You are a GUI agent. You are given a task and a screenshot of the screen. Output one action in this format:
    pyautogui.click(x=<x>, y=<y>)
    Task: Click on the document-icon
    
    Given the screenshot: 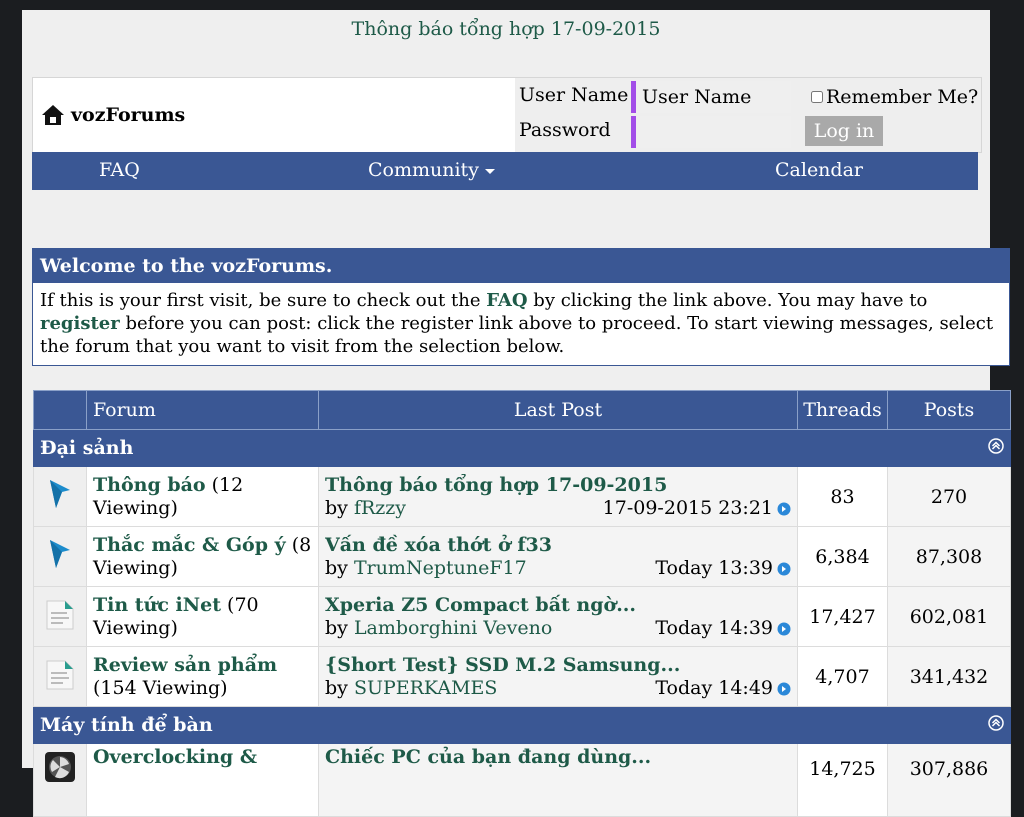 What is the action you would take?
    pyautogui.click(x=60, y=615)
    